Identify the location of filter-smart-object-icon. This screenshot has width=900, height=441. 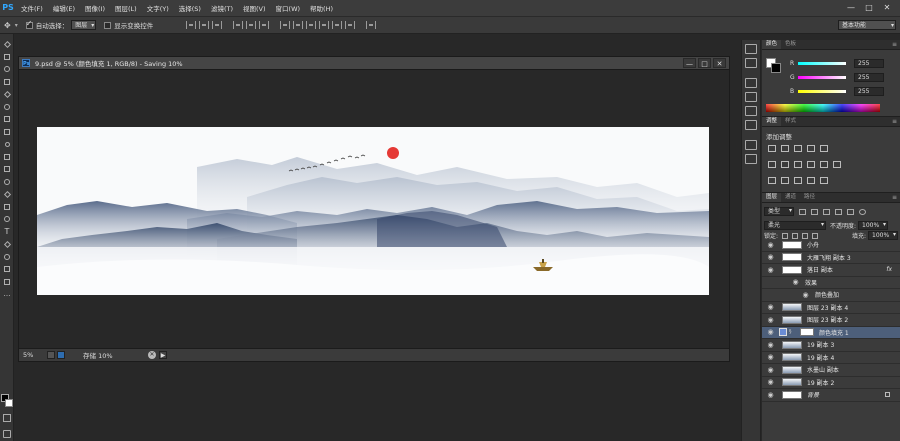
(850, 211).